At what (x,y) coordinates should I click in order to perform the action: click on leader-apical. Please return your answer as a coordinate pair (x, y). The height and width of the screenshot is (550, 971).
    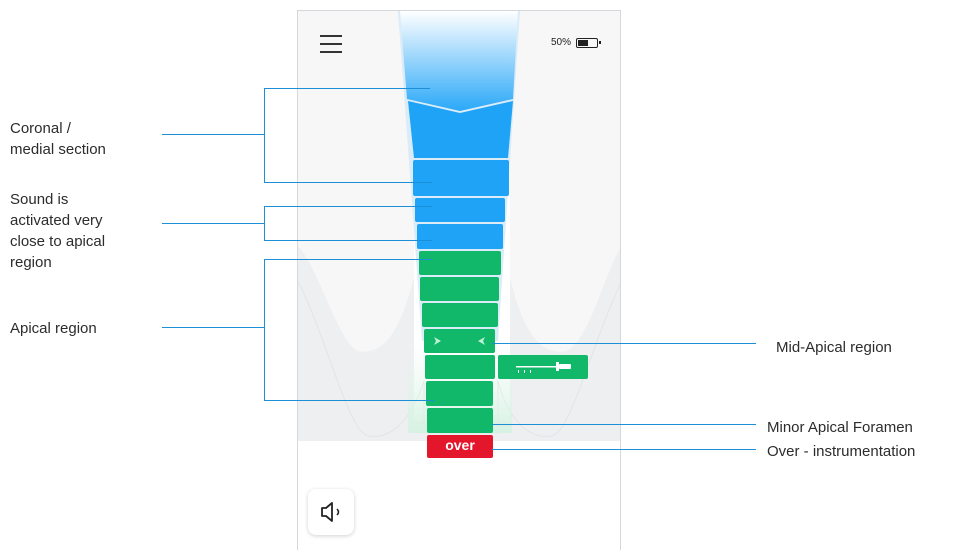
    Looking at the image, I should click on (213, 327).